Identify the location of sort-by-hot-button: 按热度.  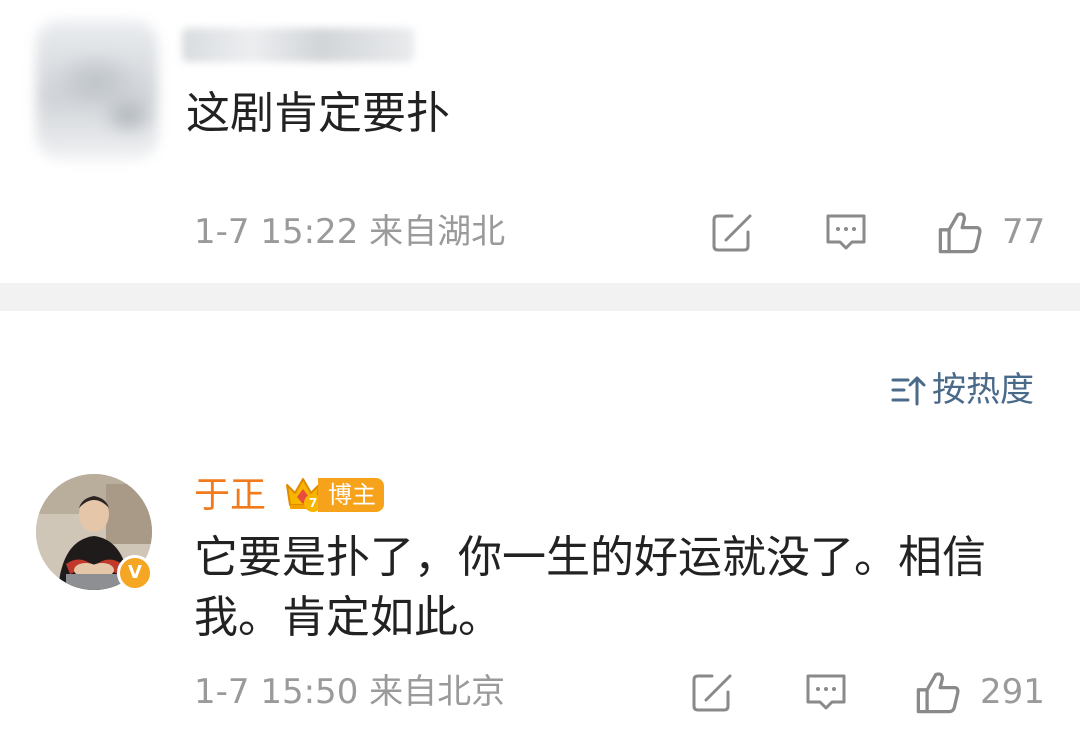
(962, 390).